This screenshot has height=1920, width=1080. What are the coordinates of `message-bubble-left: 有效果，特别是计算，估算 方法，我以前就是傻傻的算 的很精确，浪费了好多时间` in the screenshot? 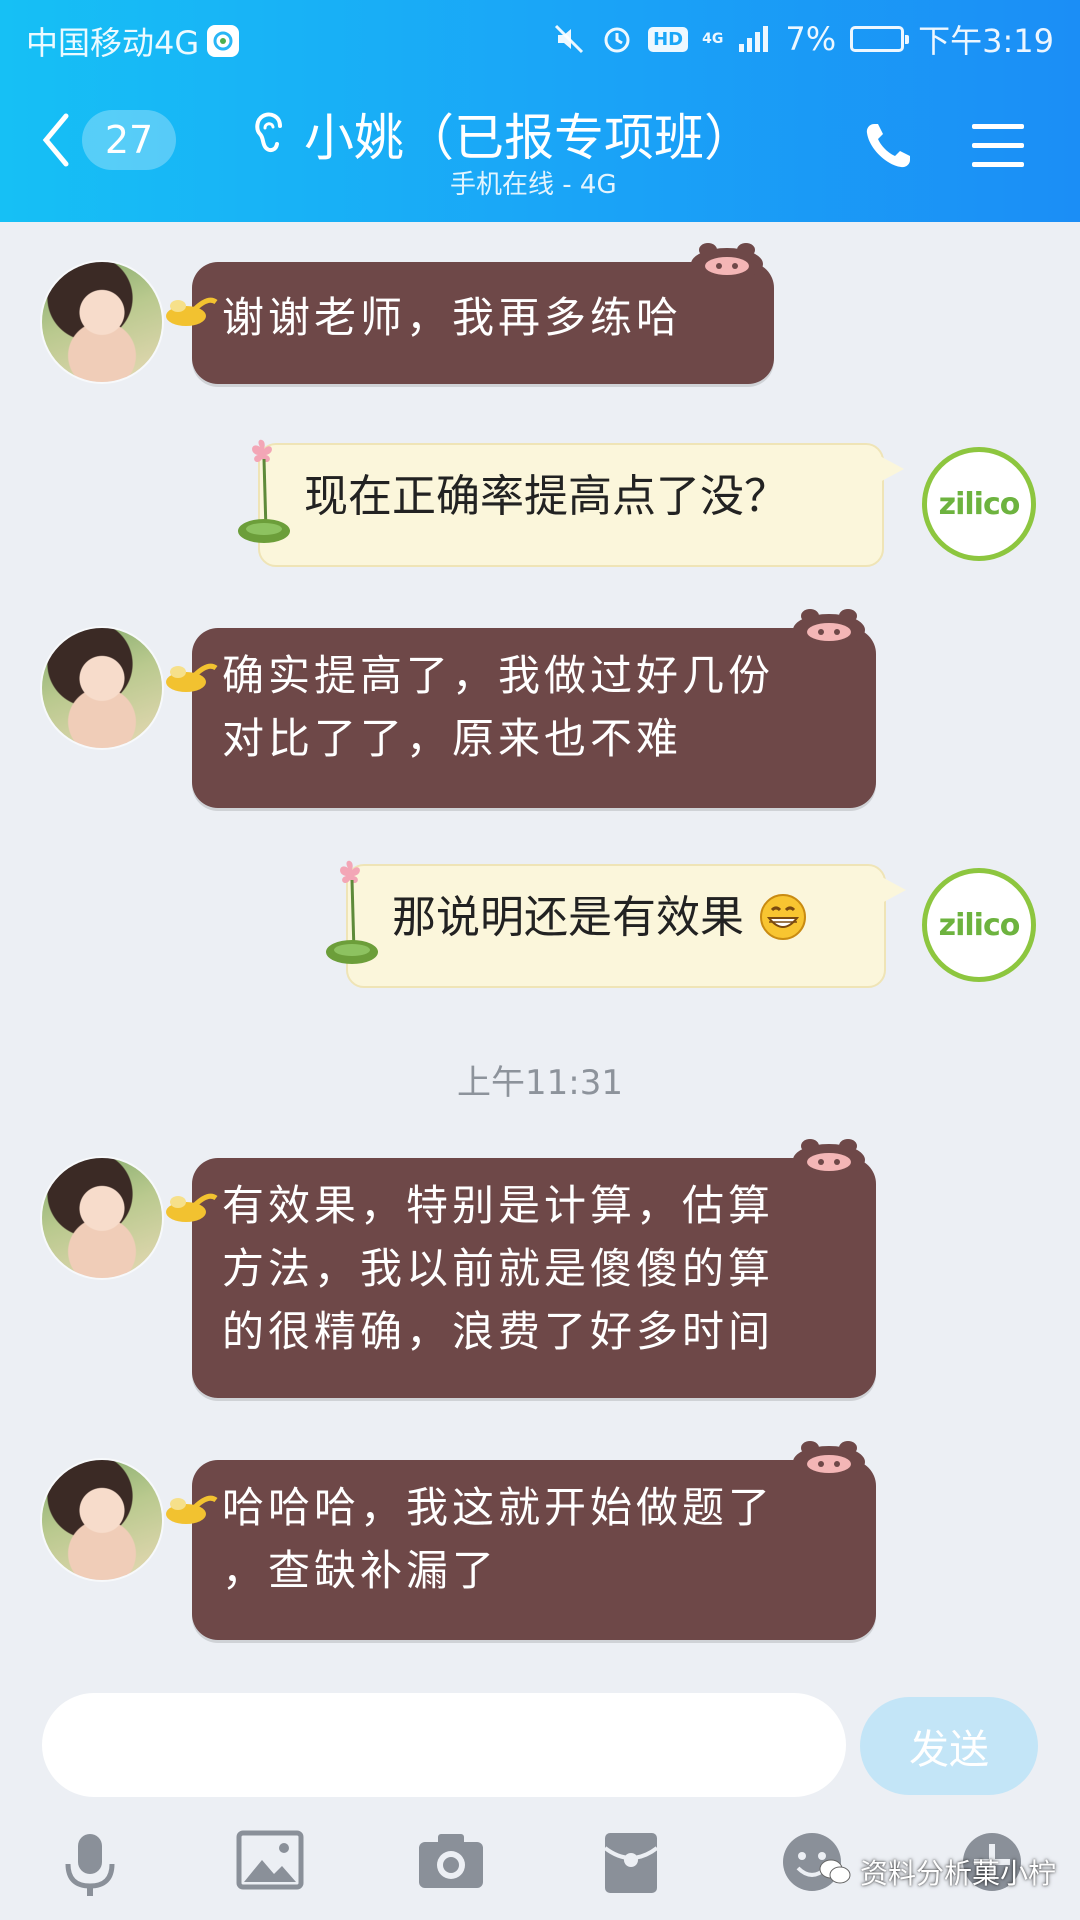 It's located at (521, 1268).